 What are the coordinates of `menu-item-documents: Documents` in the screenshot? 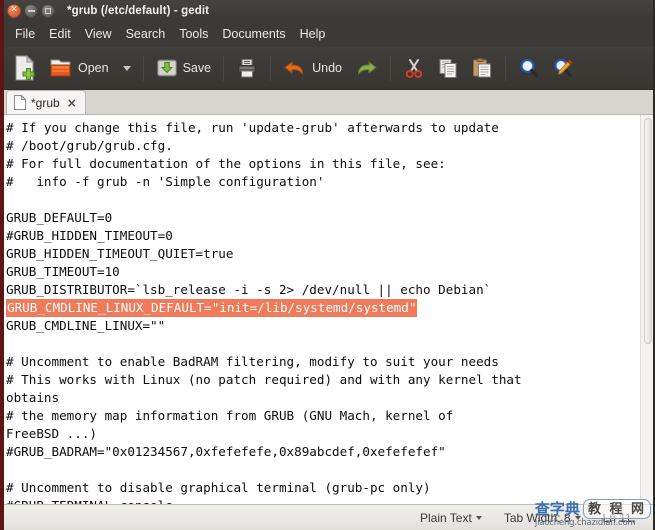 It's located at (253, 34).